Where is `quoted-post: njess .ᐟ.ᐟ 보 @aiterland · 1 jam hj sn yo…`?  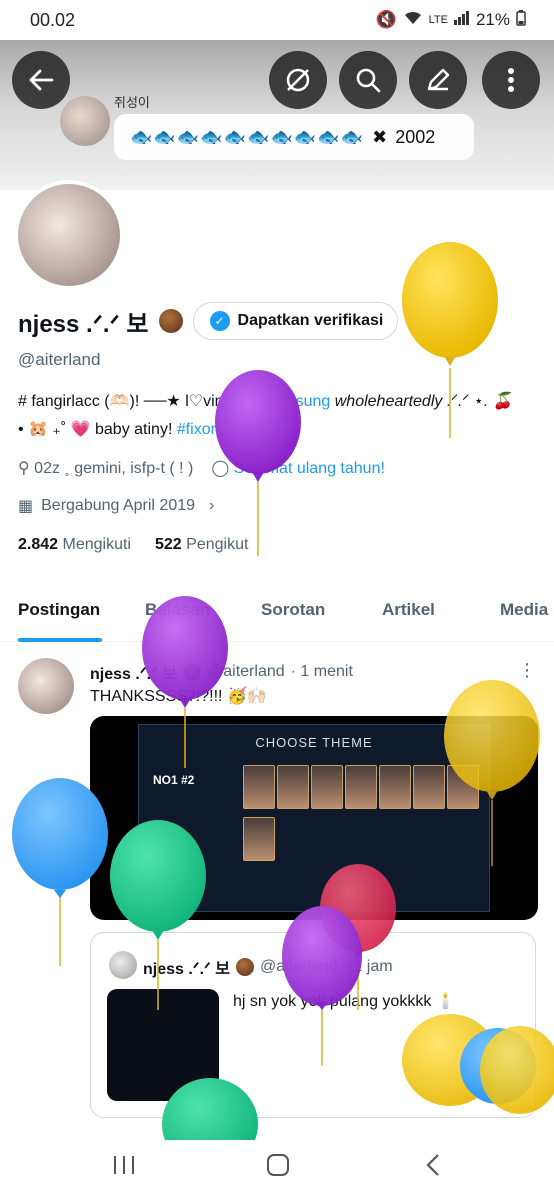 quoted-post: njess .ᐟ.ᐟ 보 @aiterland · 1 jam hj sn yo… is located at coordinates (313, 1025).